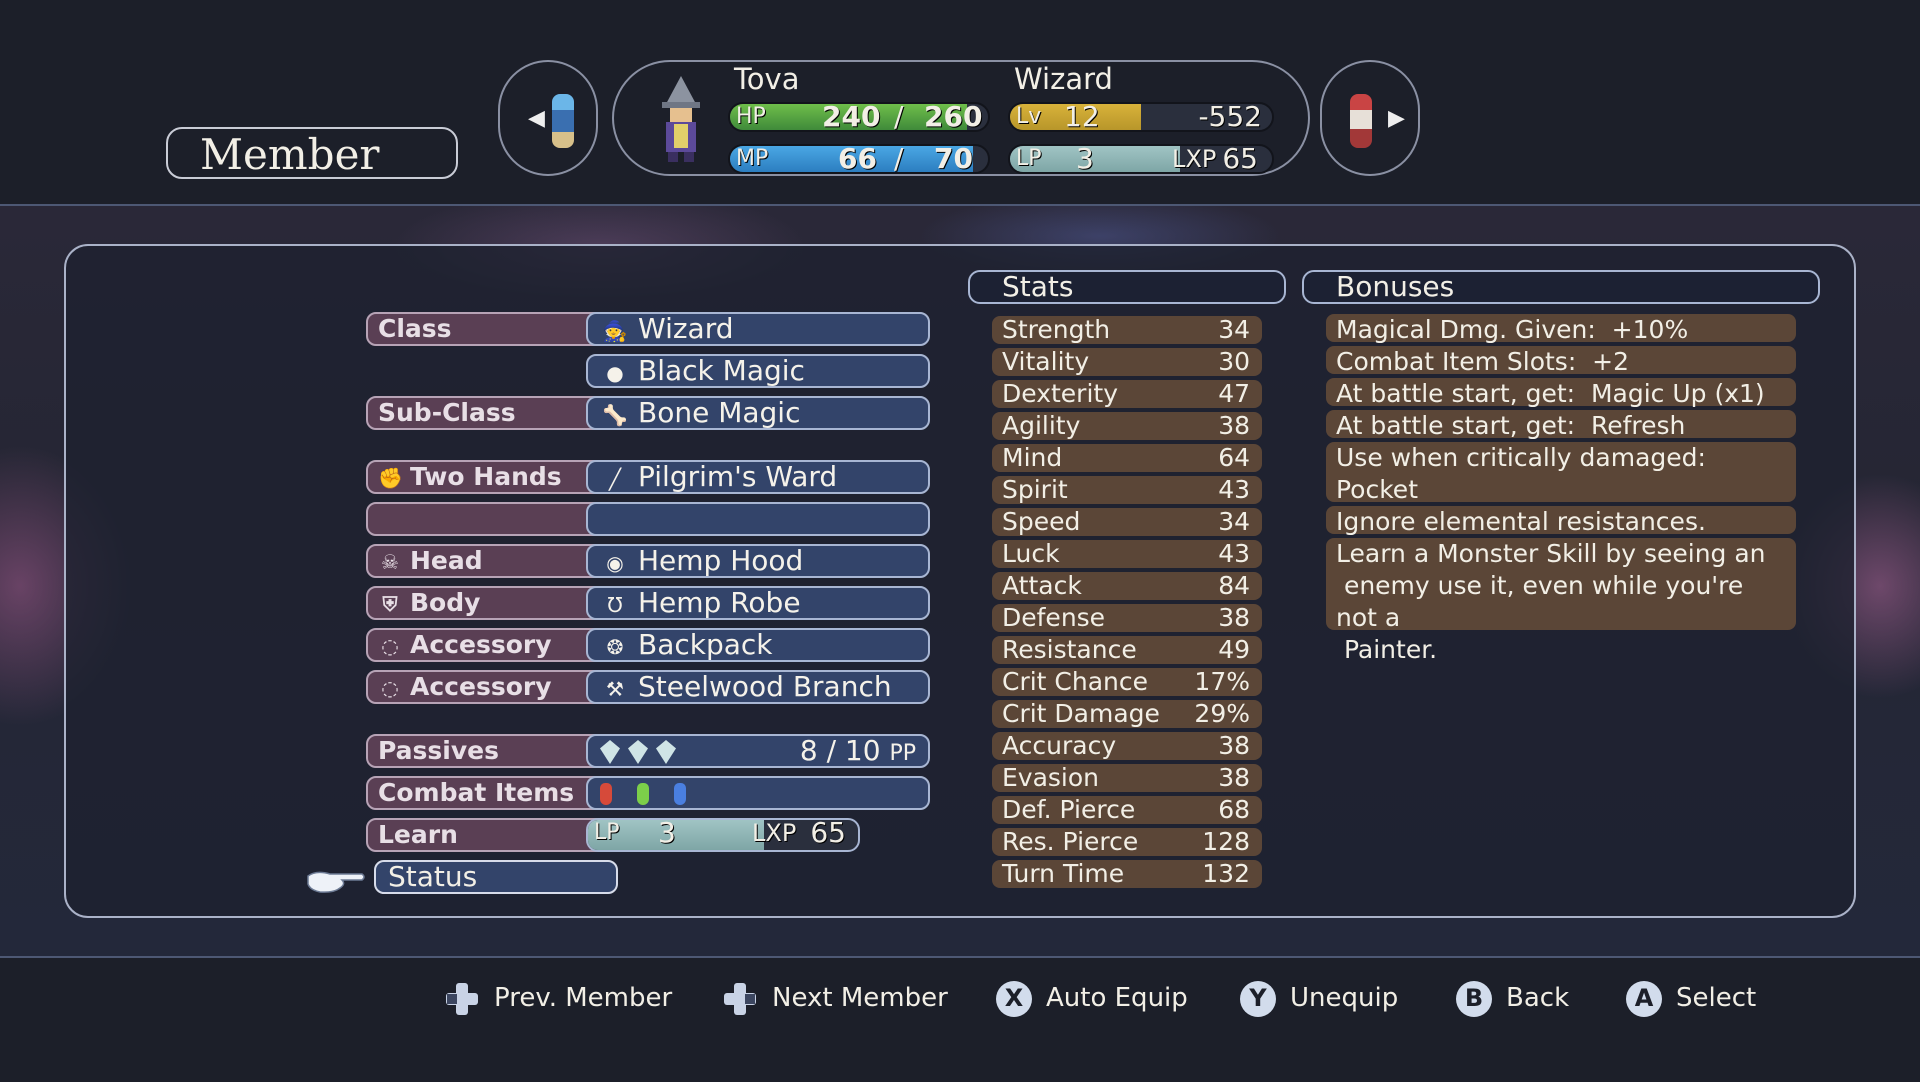 This screenshot has width=1920, height=1082. I want to click on lxp-label: LXP, so click(1194, 159).